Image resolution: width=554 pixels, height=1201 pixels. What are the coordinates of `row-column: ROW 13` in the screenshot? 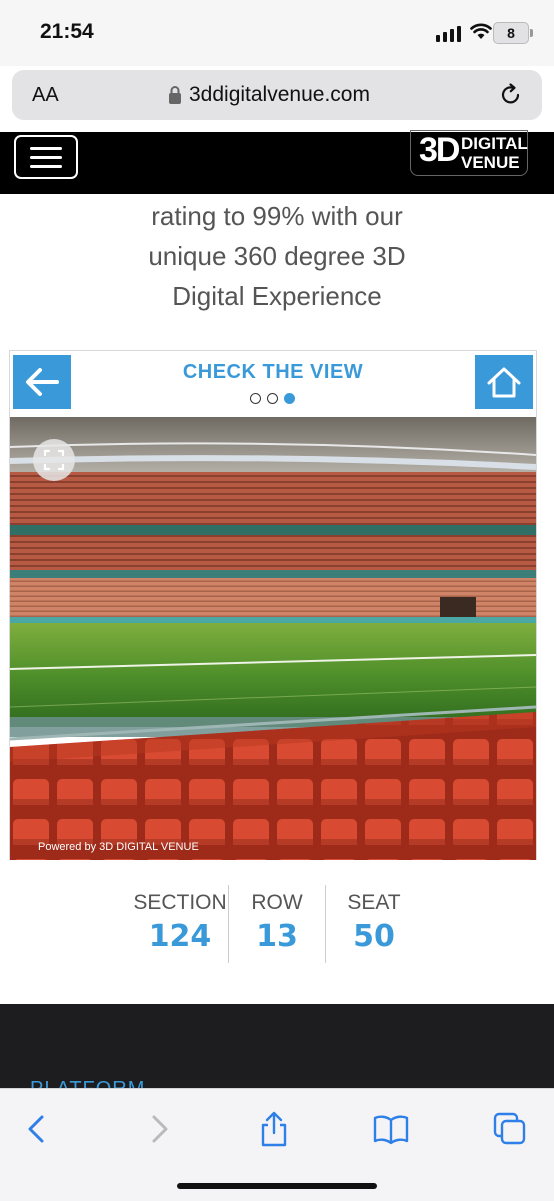 It's located at (276, 924).